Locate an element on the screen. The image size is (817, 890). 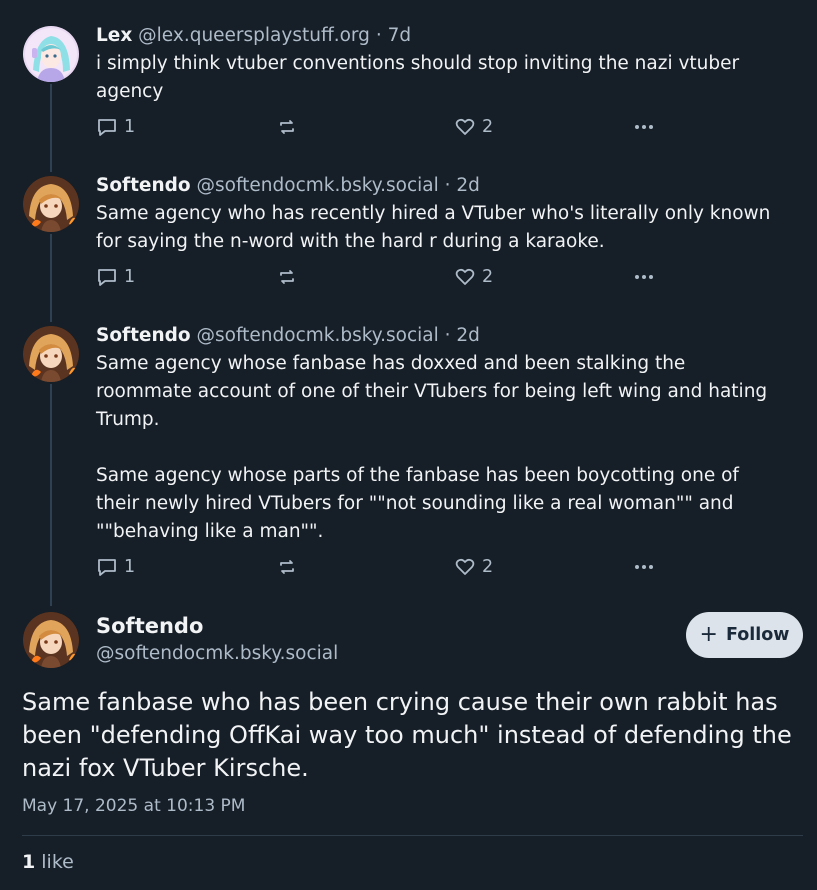
main-post-author: Softendo @softendocmk.bsky.social is located at coordinates (217, 640).